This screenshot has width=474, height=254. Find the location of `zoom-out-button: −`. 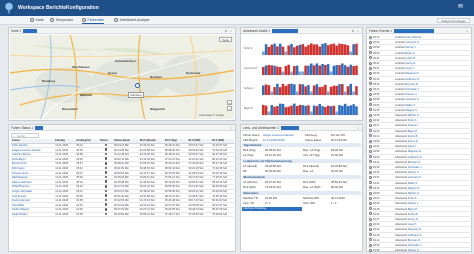

zoom-out-button: − is located at coordinates (229, 109).